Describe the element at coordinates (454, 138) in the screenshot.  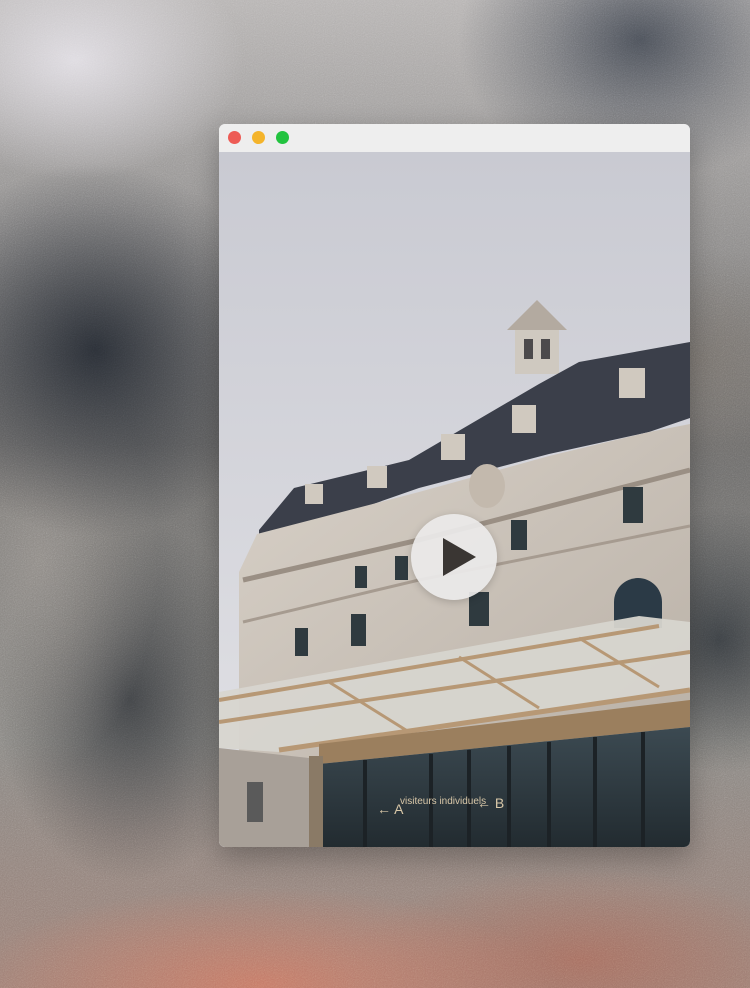
I see `window-titlebar` at that location.